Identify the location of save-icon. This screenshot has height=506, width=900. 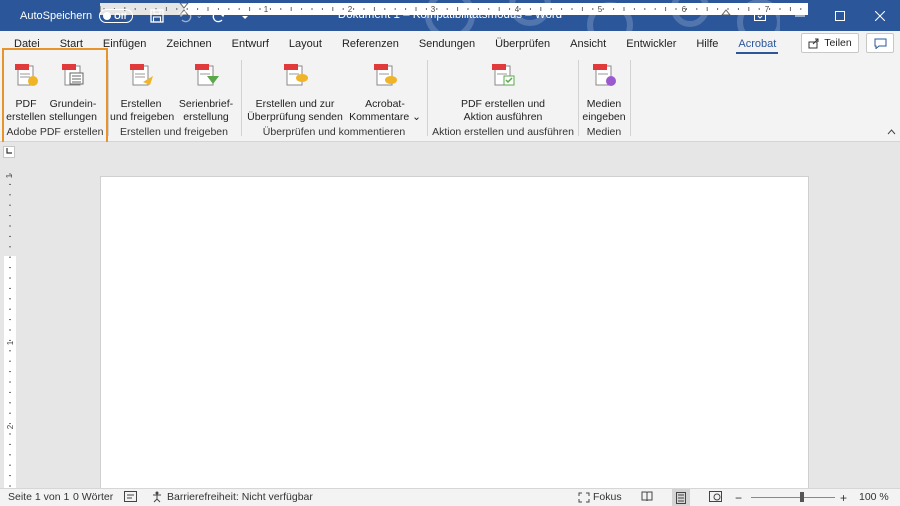
(157, 16).